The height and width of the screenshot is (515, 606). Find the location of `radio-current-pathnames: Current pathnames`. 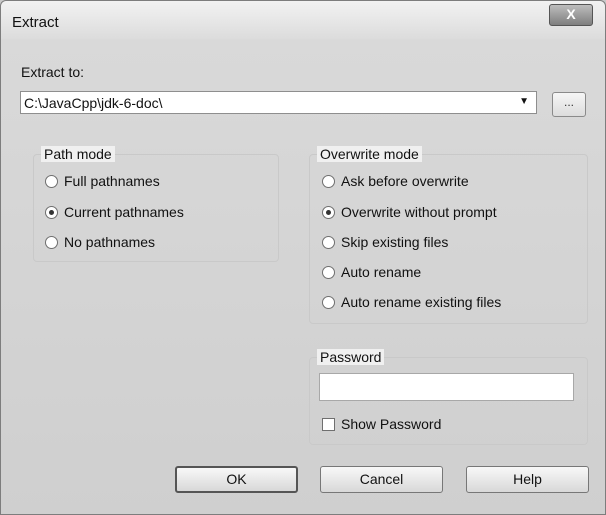

radio-current-pathnames: Current pathnames is located at coordinates (114, 212).